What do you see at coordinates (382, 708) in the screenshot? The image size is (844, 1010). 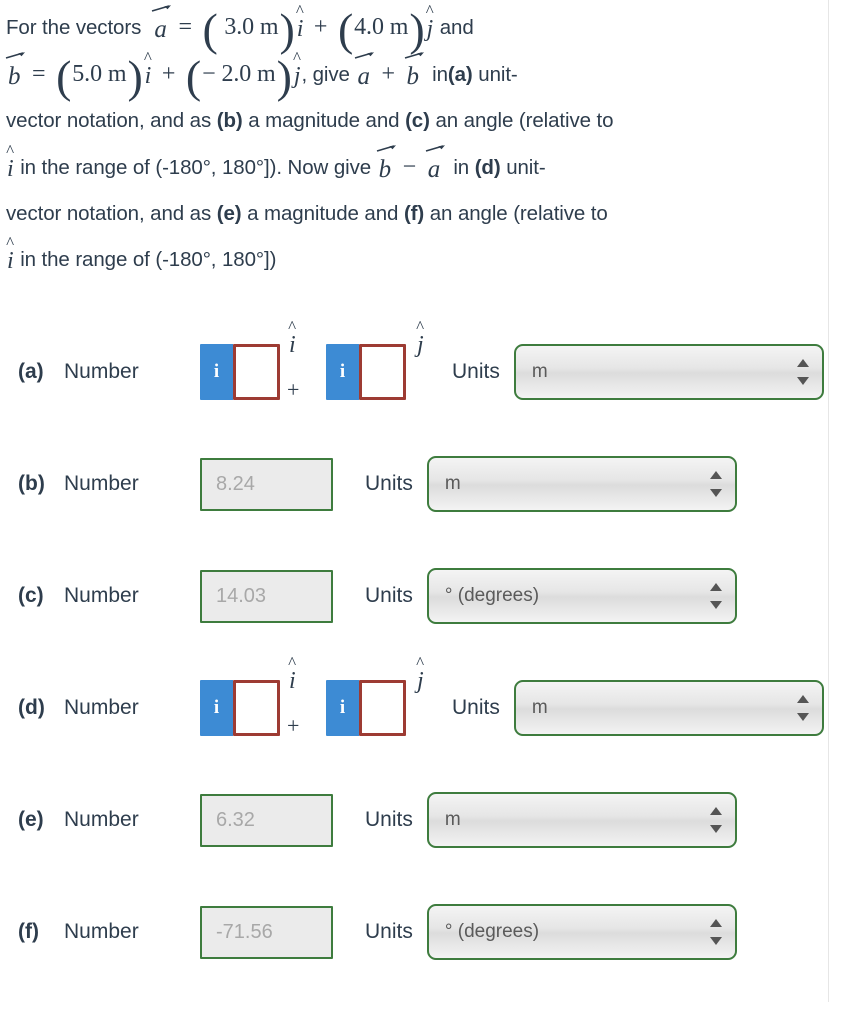 I see `vector-j-input-d` at bounding box center [382, 708].